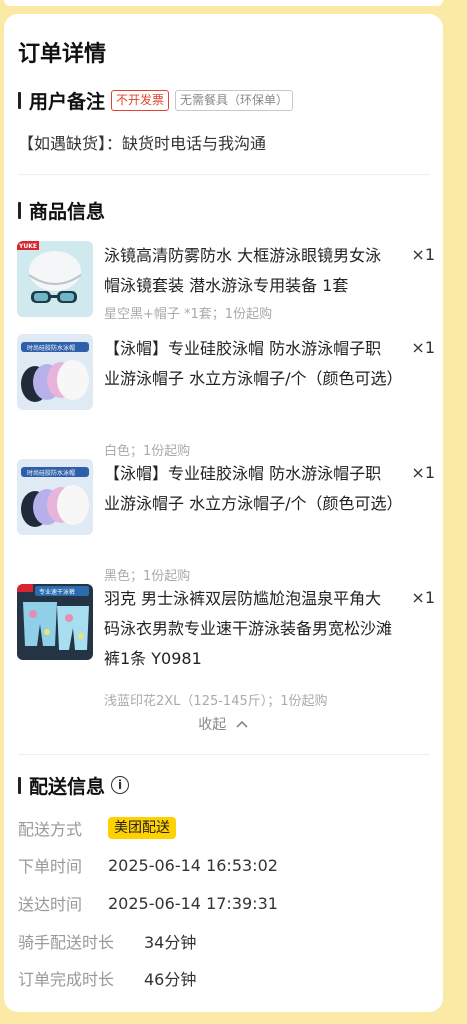  Describe the element at coordinates (170, 942) in the screenshot. I see `rider-duration-value: 34分钟` at that location.